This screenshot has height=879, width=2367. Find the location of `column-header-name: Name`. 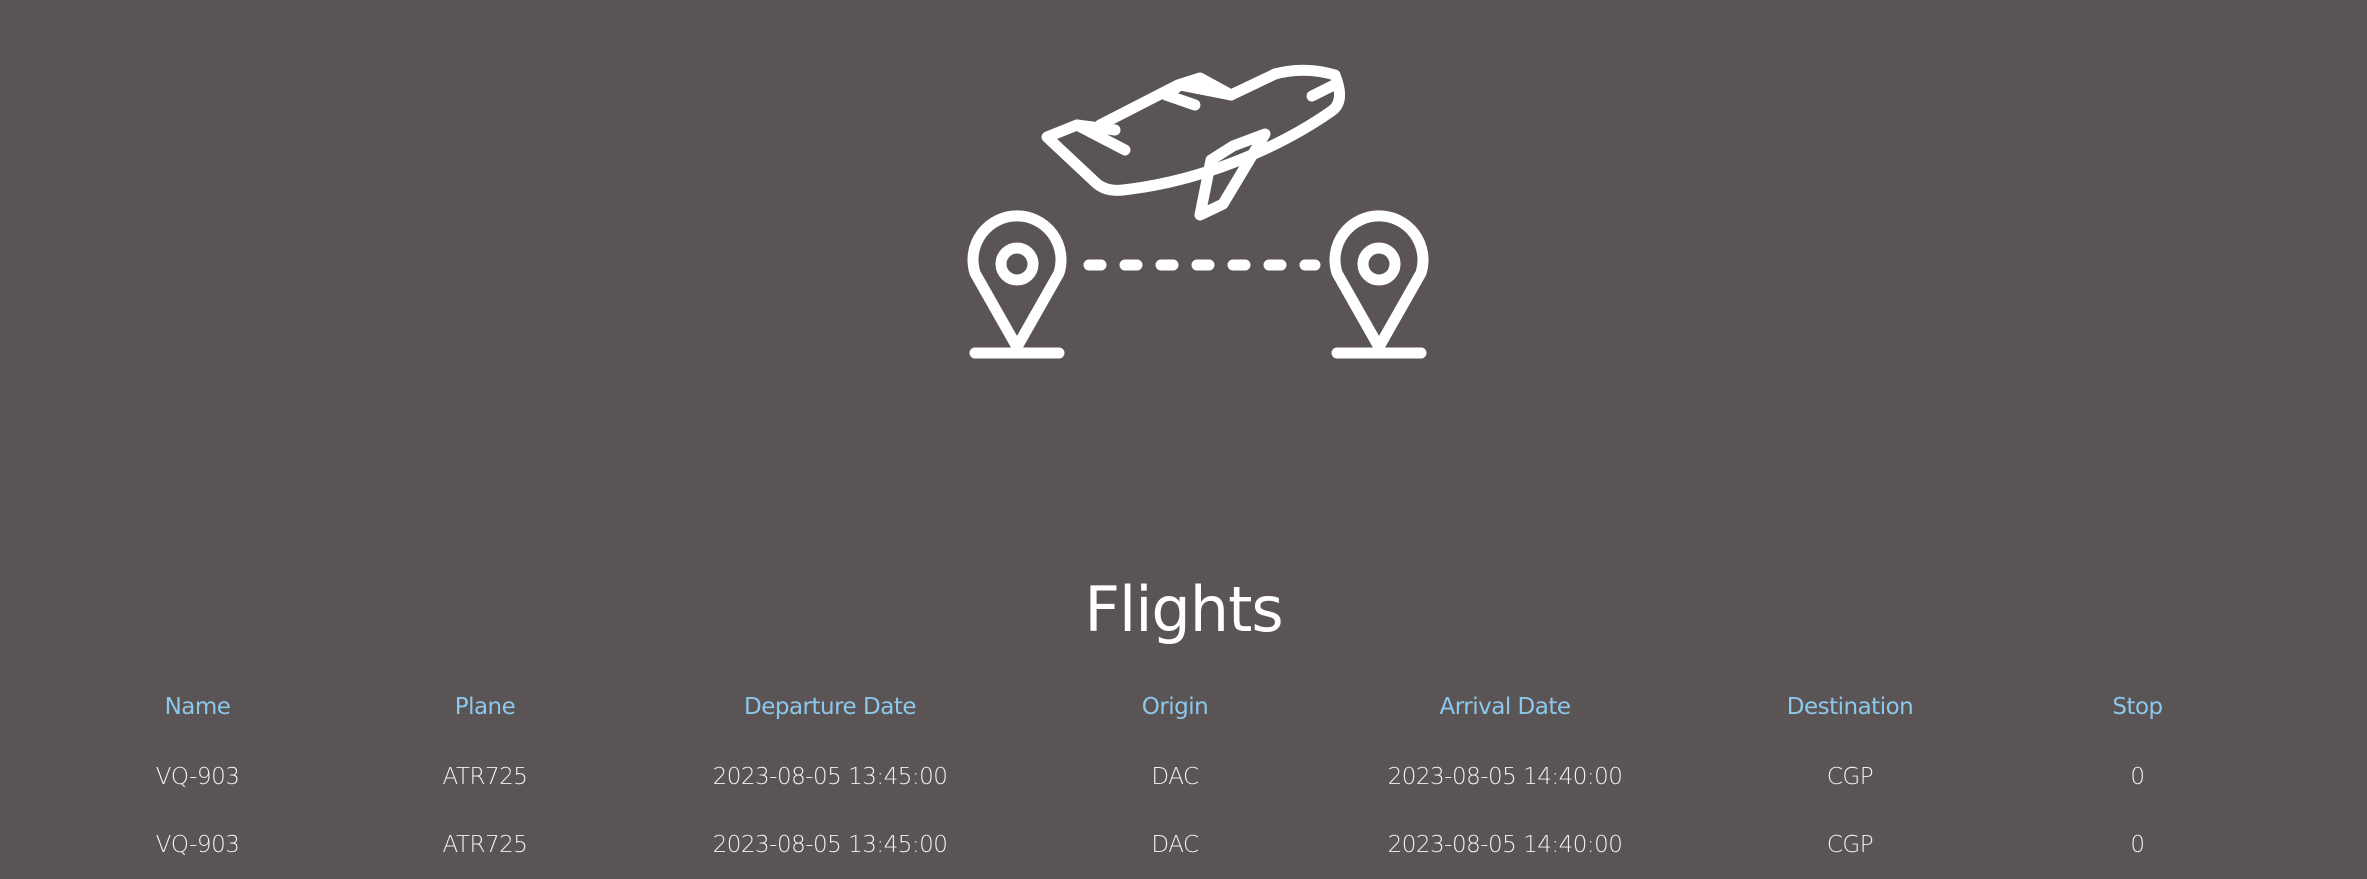

column-header-name: Name is located at coordinates (197, 706).